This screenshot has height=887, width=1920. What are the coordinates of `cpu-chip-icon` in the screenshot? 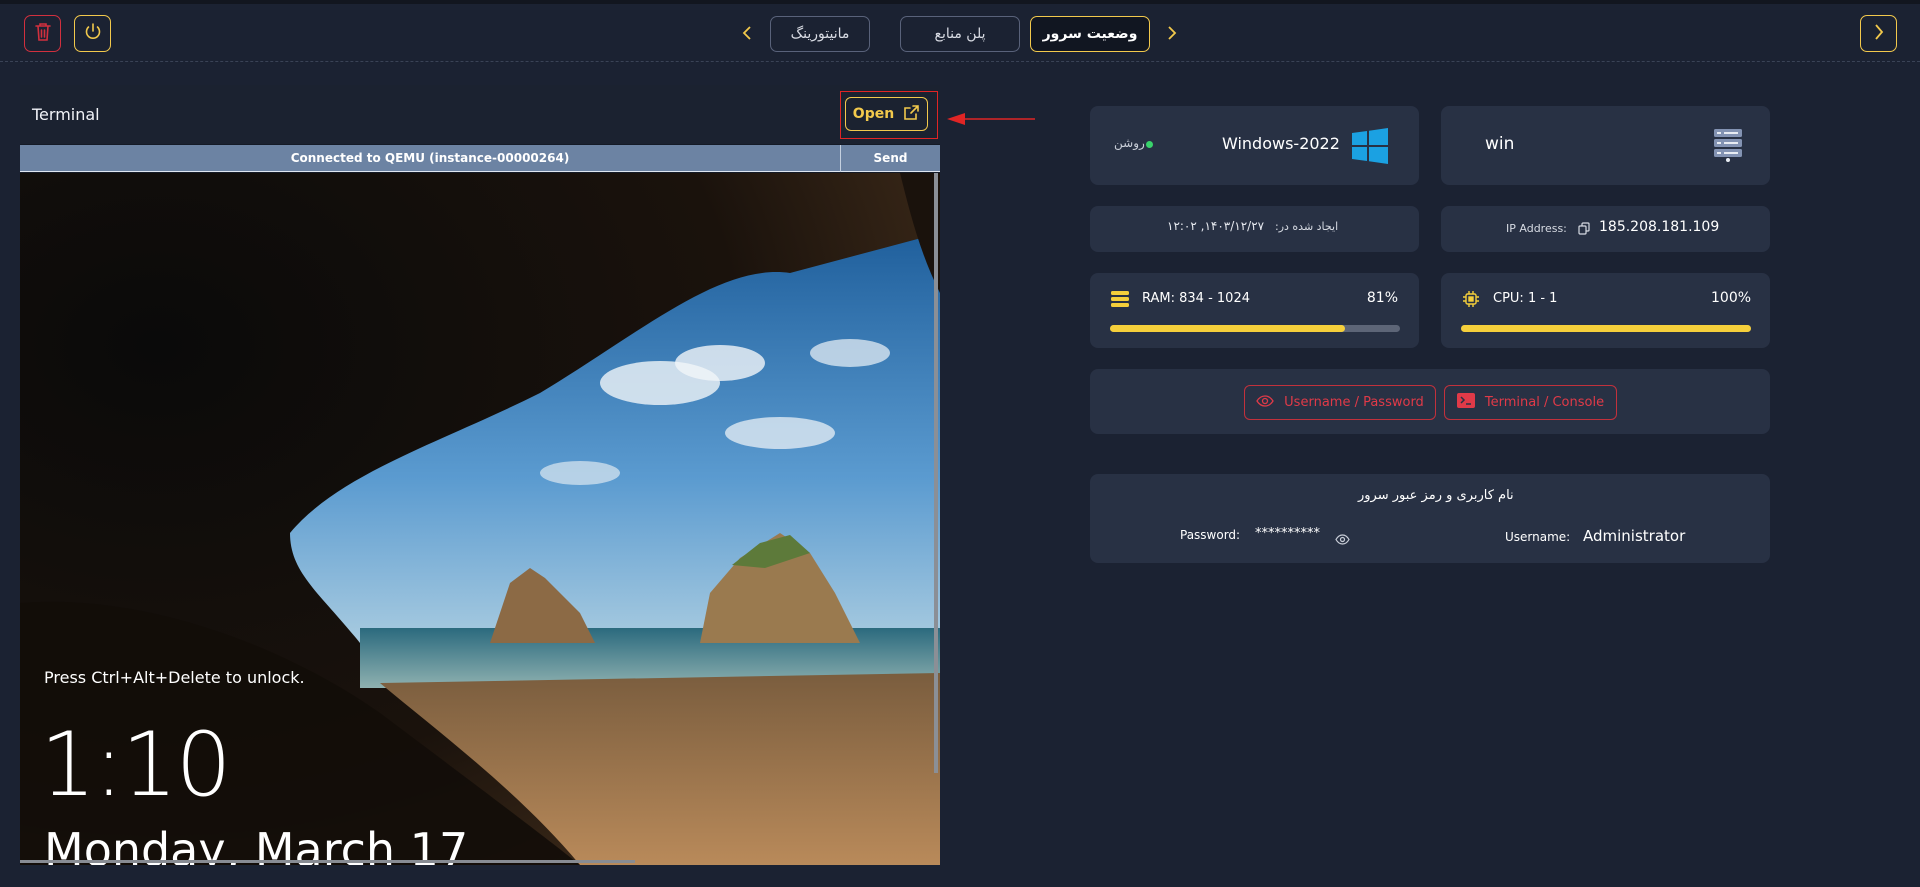 It's located at (1471, 301).